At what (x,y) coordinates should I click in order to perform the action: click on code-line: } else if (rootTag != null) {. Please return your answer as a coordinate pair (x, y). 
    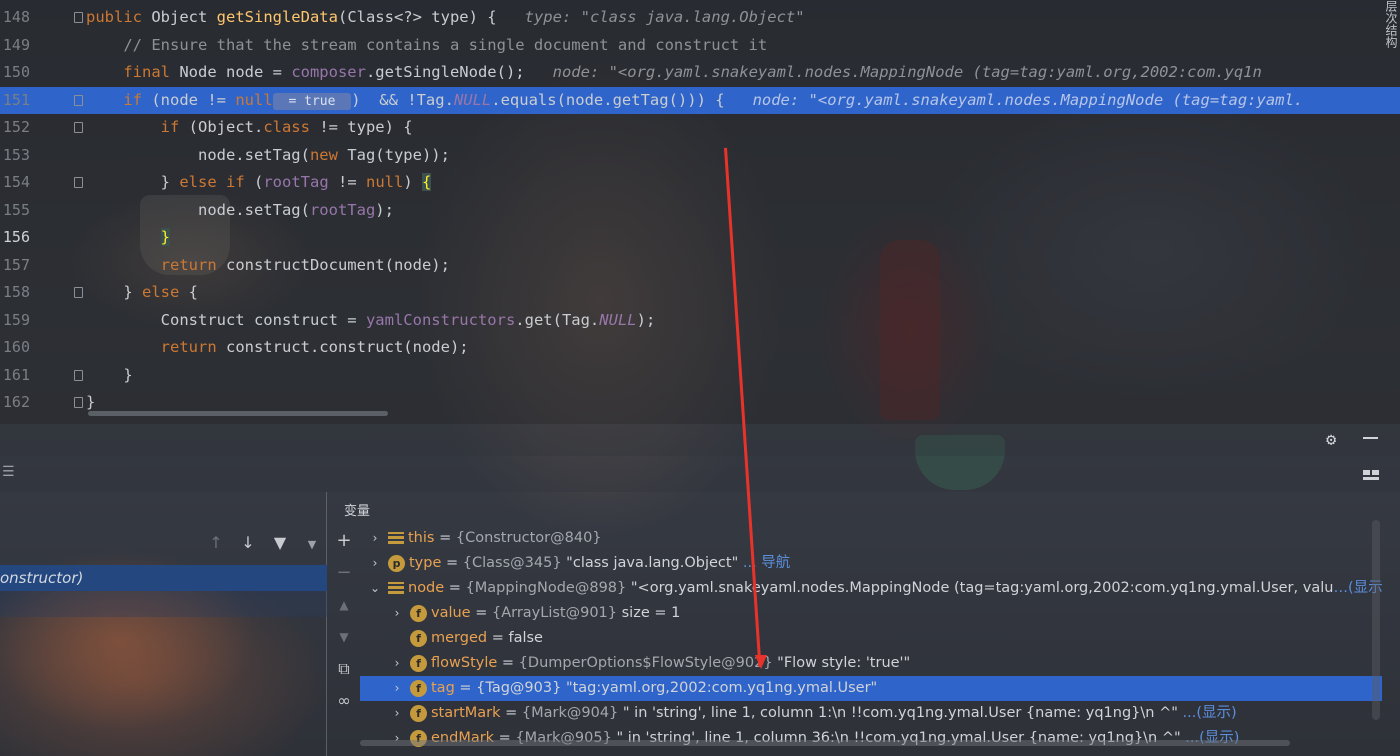
    Looking at the image, I should click on (743, 183).